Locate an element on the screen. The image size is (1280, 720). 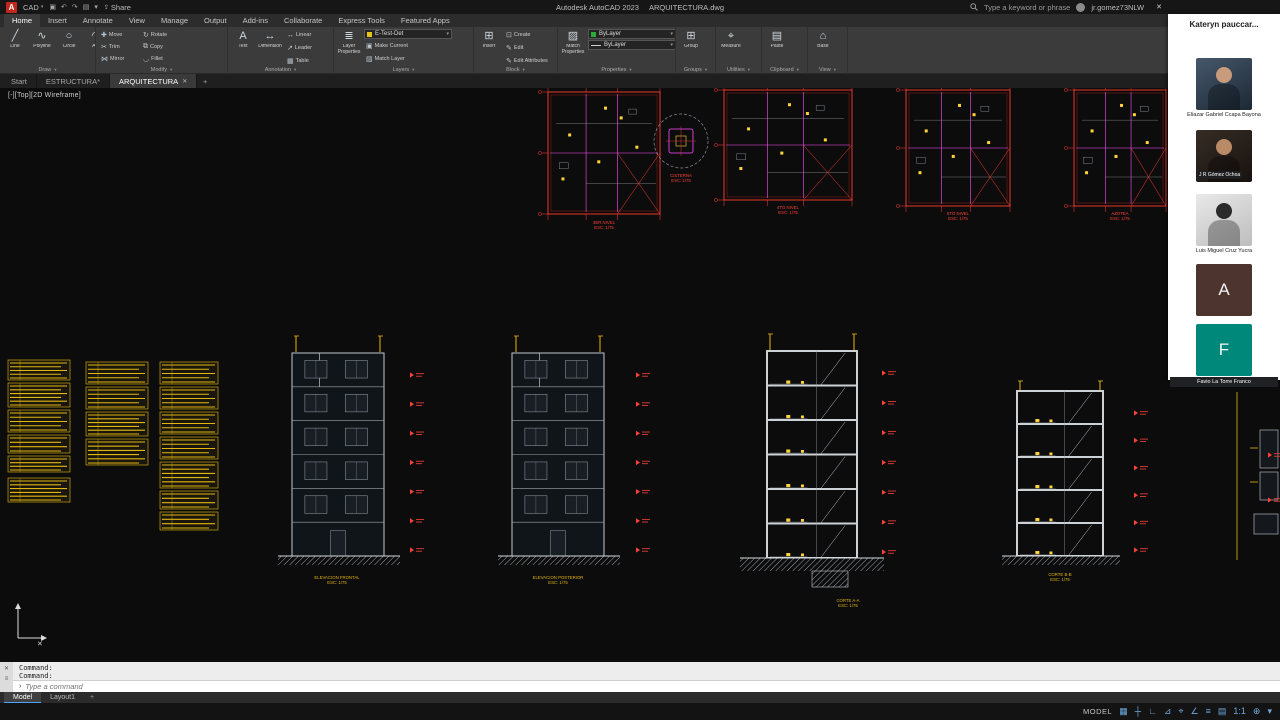
participant-tile: Luis Miguel Cruz Yucra is located at coordinates (1224, 224).